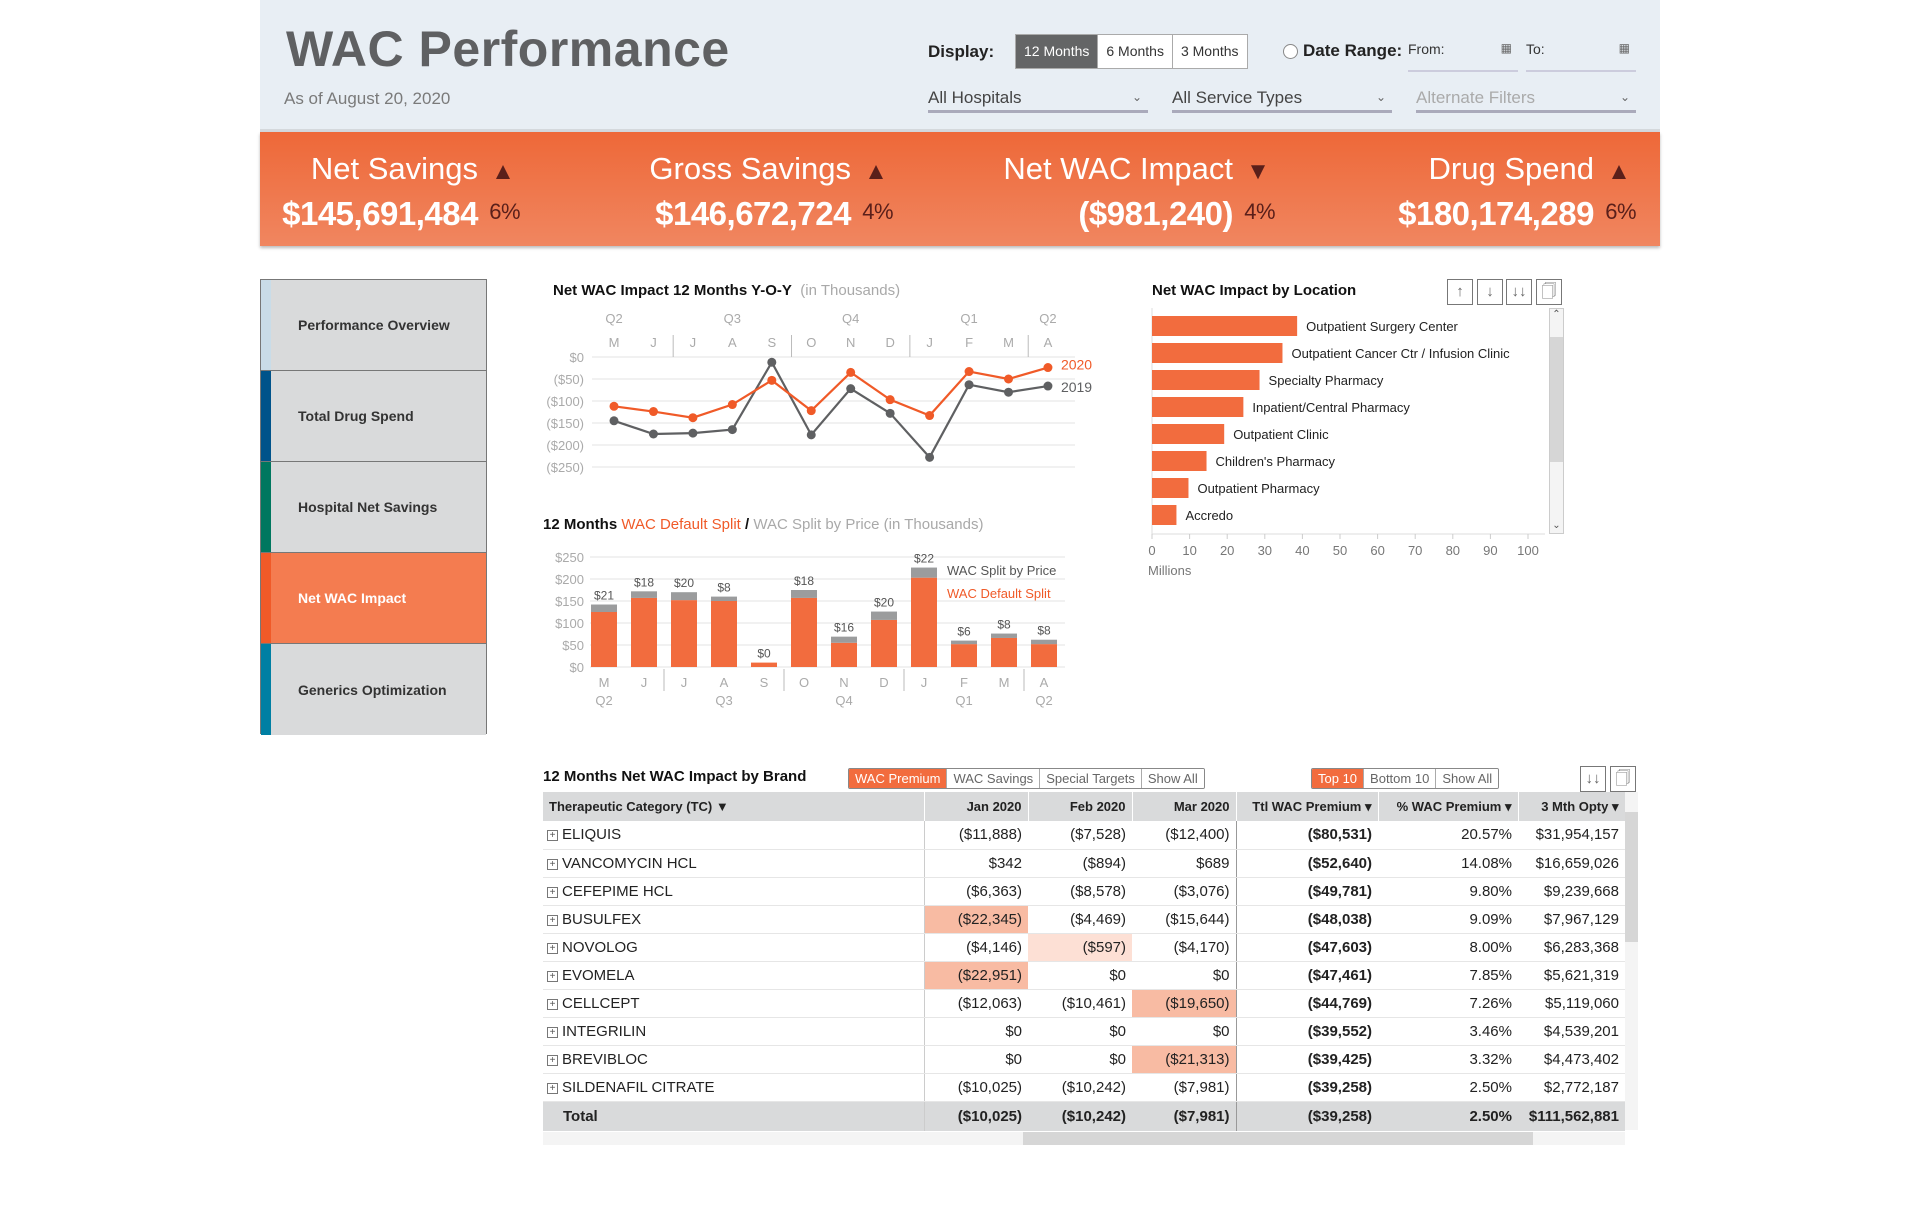  Describe the element at coordinates (373, 416) in the screenshot. I see `sidebar-item-total-drug-spend: Total Drug Spend` at that location.